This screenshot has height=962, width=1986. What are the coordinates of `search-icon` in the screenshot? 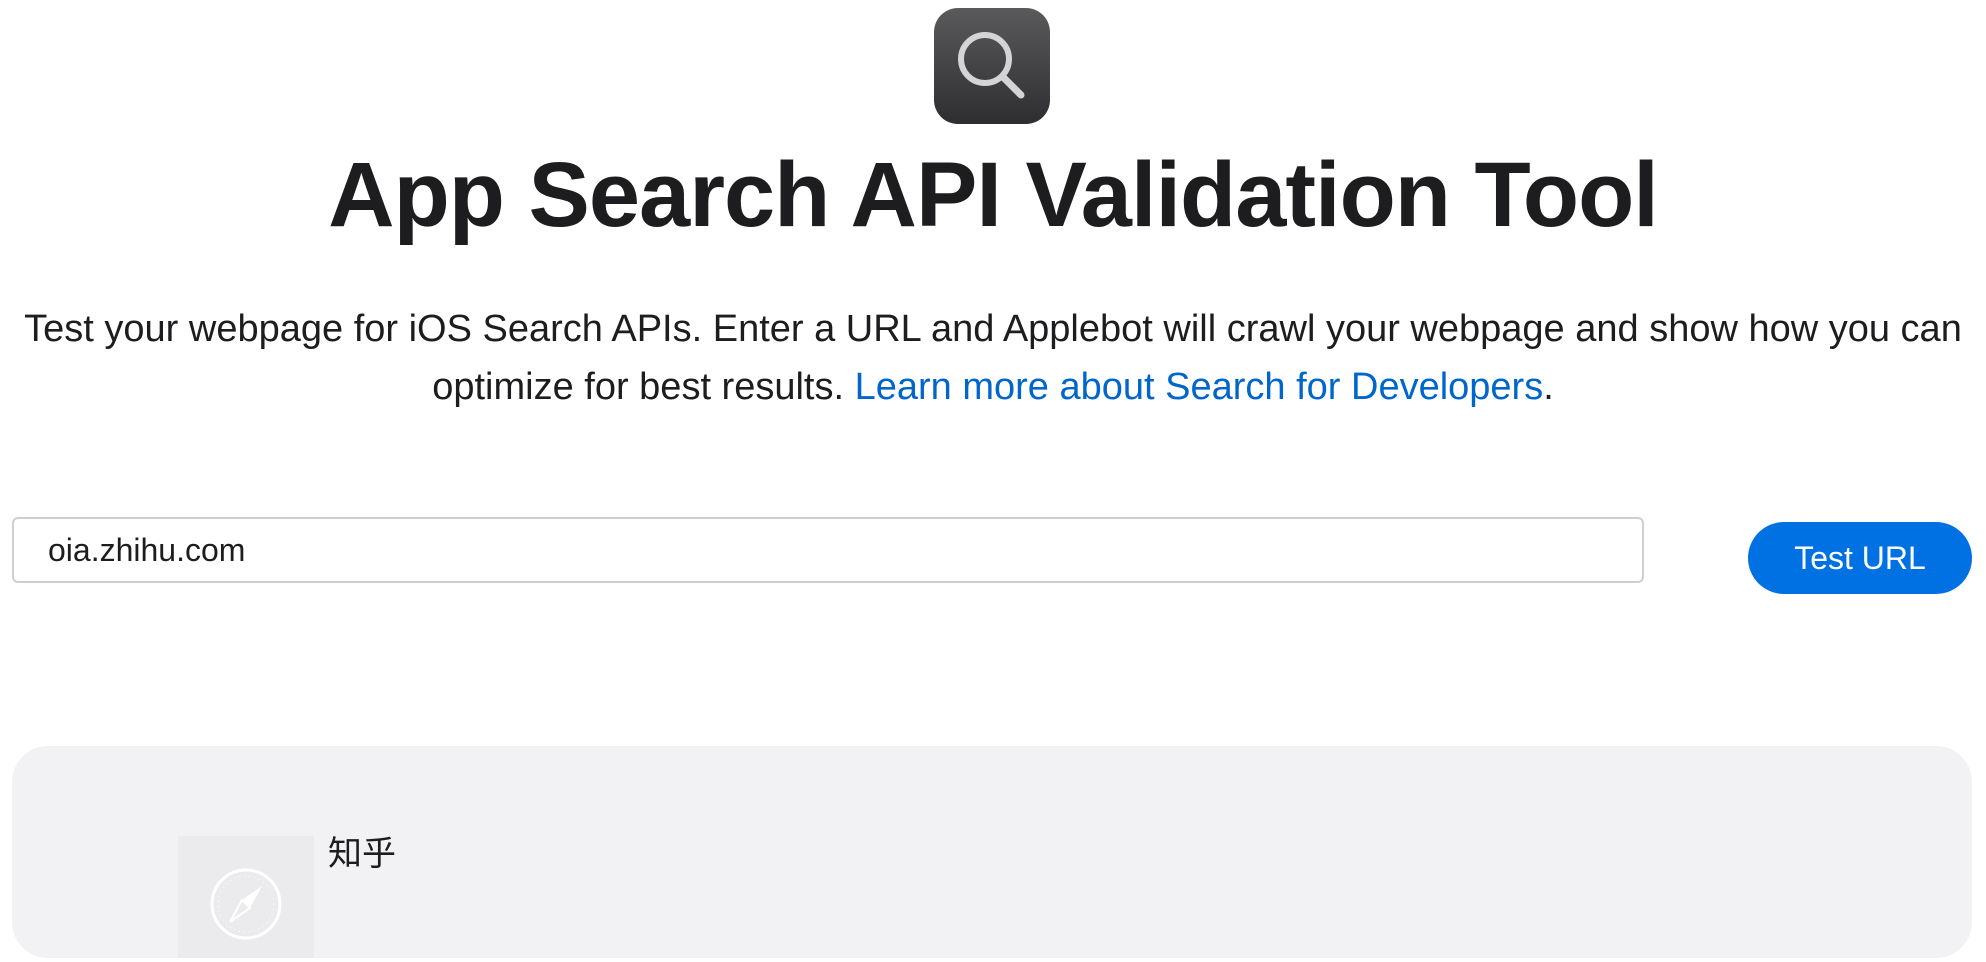 It's located at (992, 66).